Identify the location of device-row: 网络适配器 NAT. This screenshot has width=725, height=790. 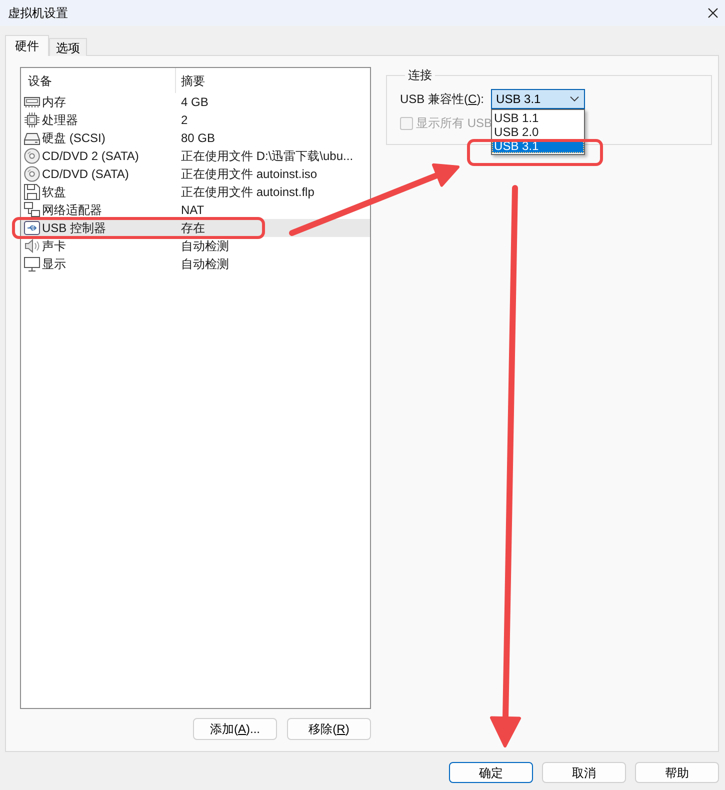
(195, 210).